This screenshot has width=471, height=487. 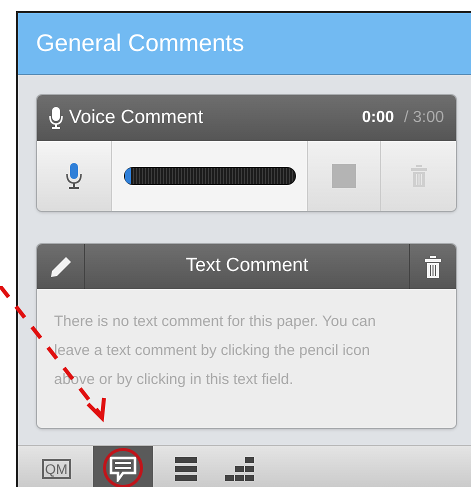 What do you see at coordinates (424, 118) in the screenshot?
I see `total-time: / 3:00` at bounding box center [424, 118].